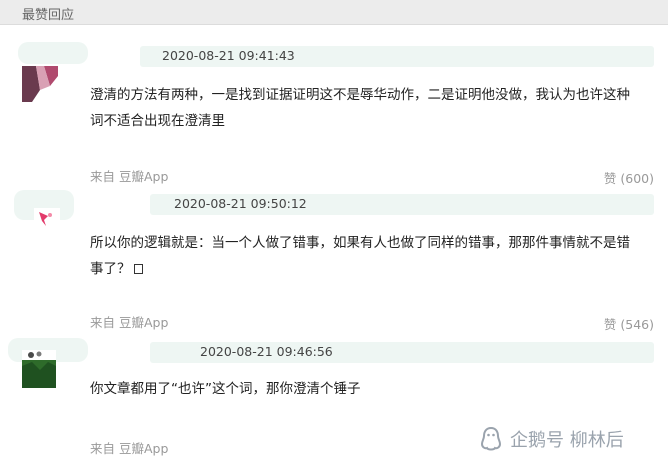 This screenshot has height=460, width=668. I want to click on comment-text-line: 事了？, so click(110, 269).